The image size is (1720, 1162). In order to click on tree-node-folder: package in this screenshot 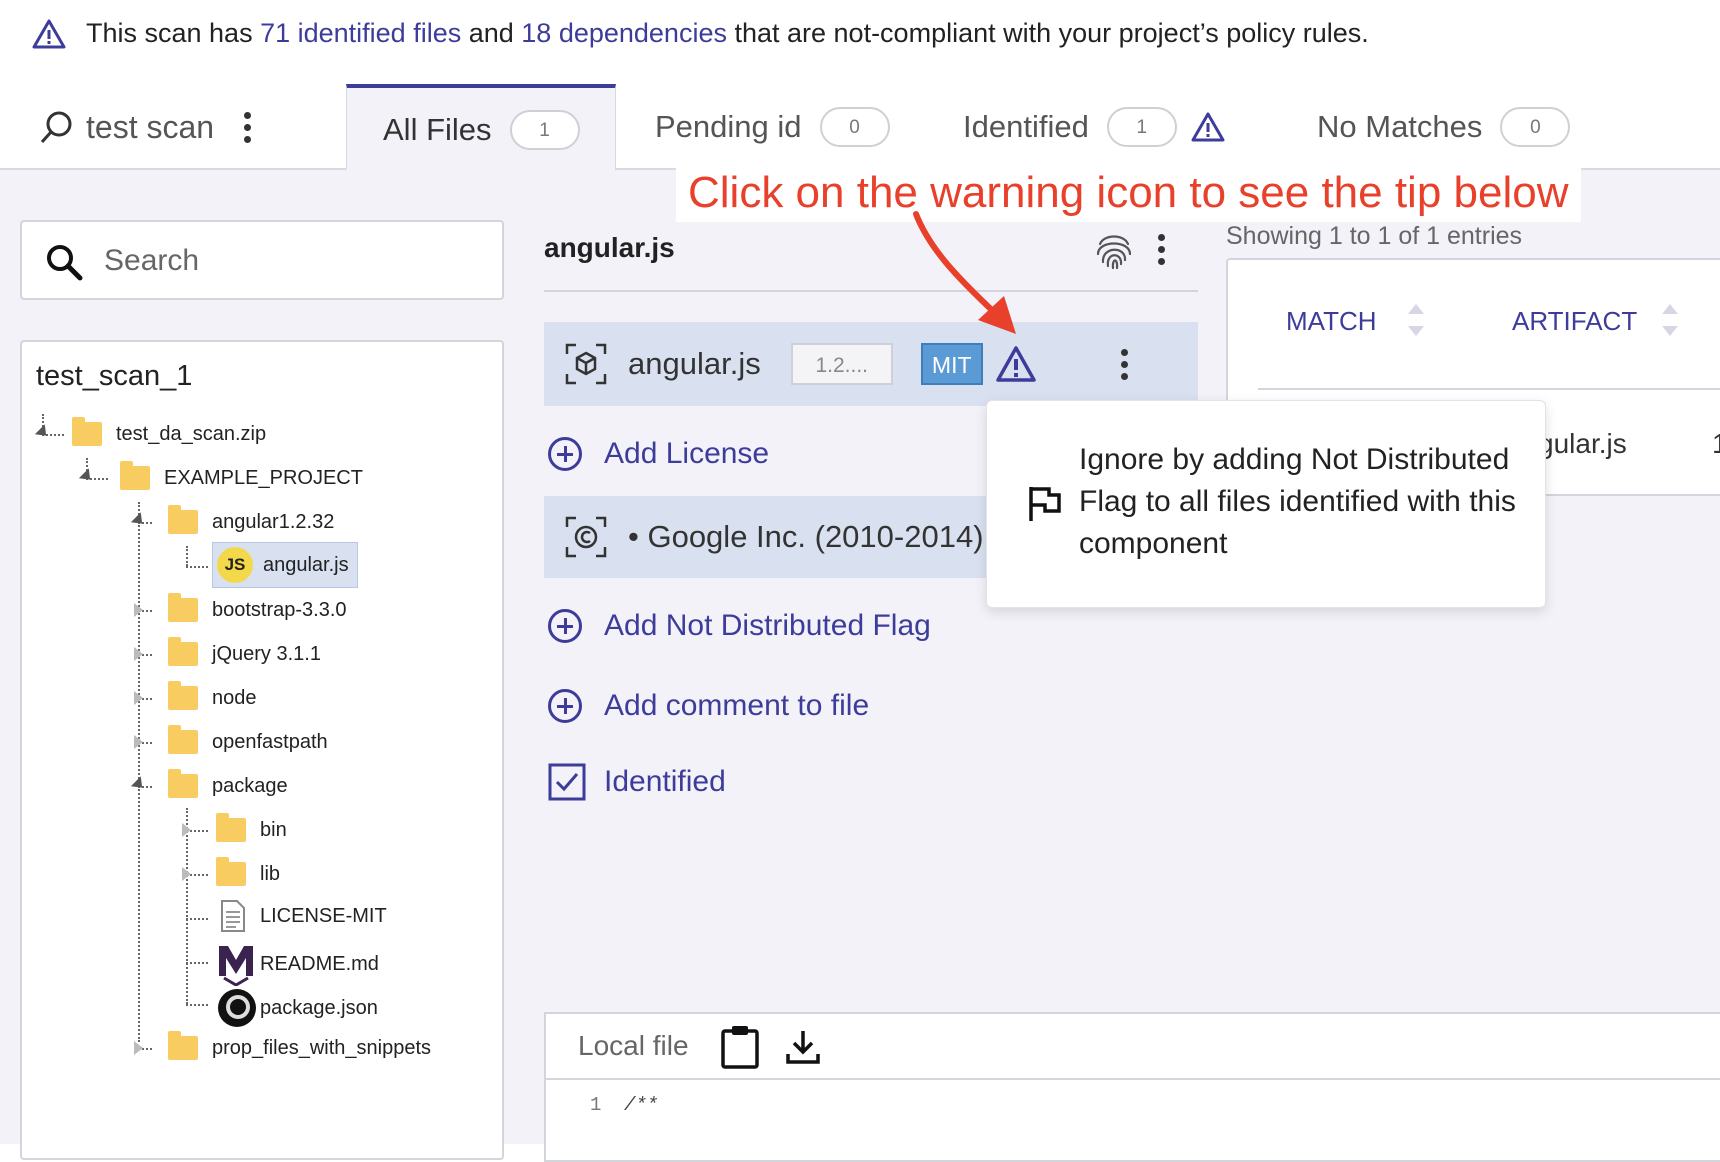, I will do `click(228, 786)`.